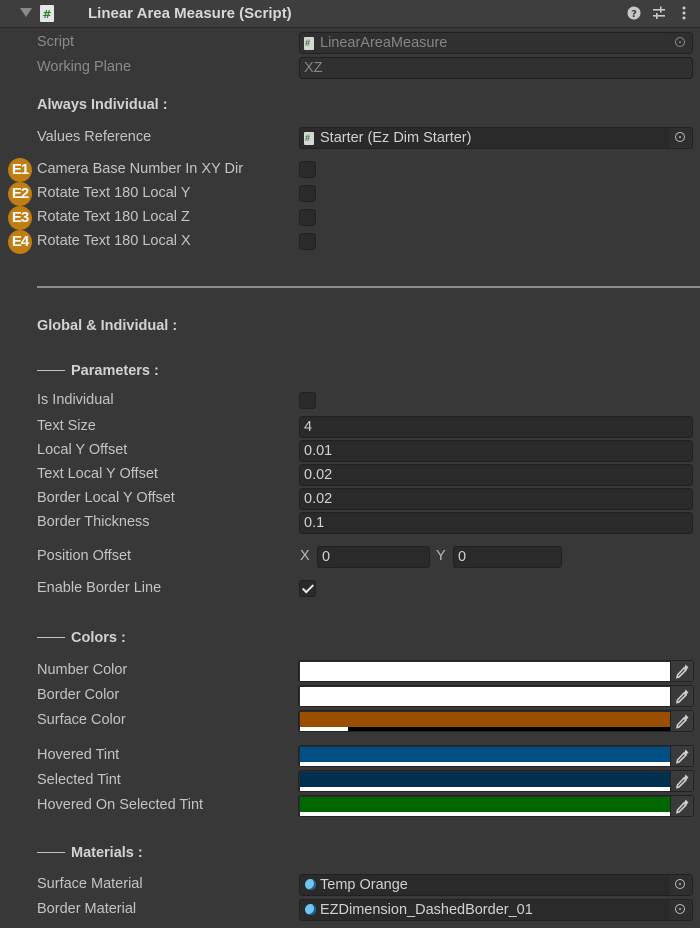 This screenshot has width=700, height=928. I want to click on kebab-menu-icon, so click(684, 13).